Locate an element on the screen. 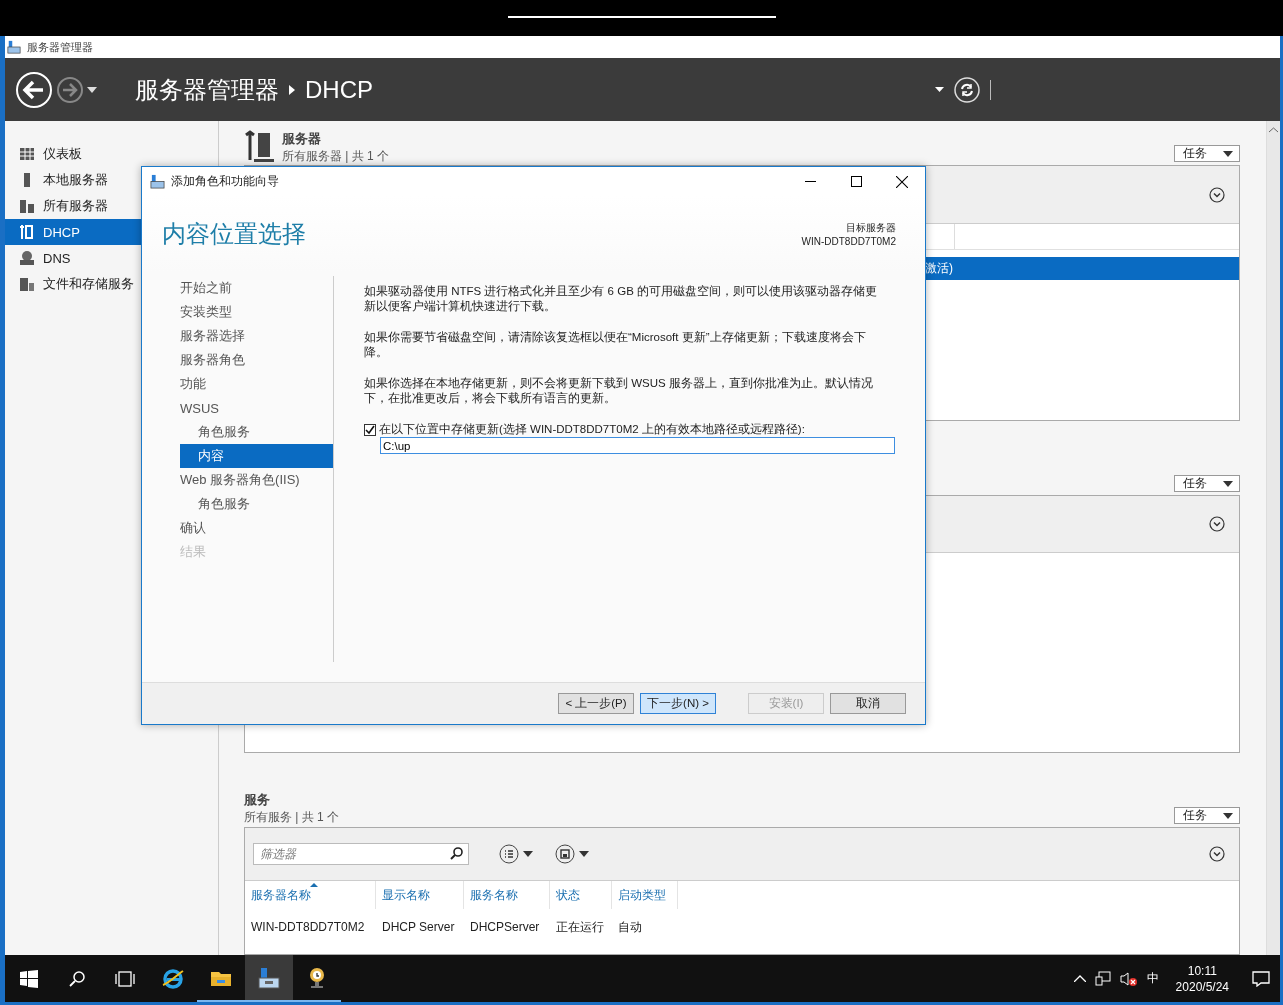 The width and height of the screenshot is (1283, 1005). dashboard-icon is located at coordinates (27, 154).